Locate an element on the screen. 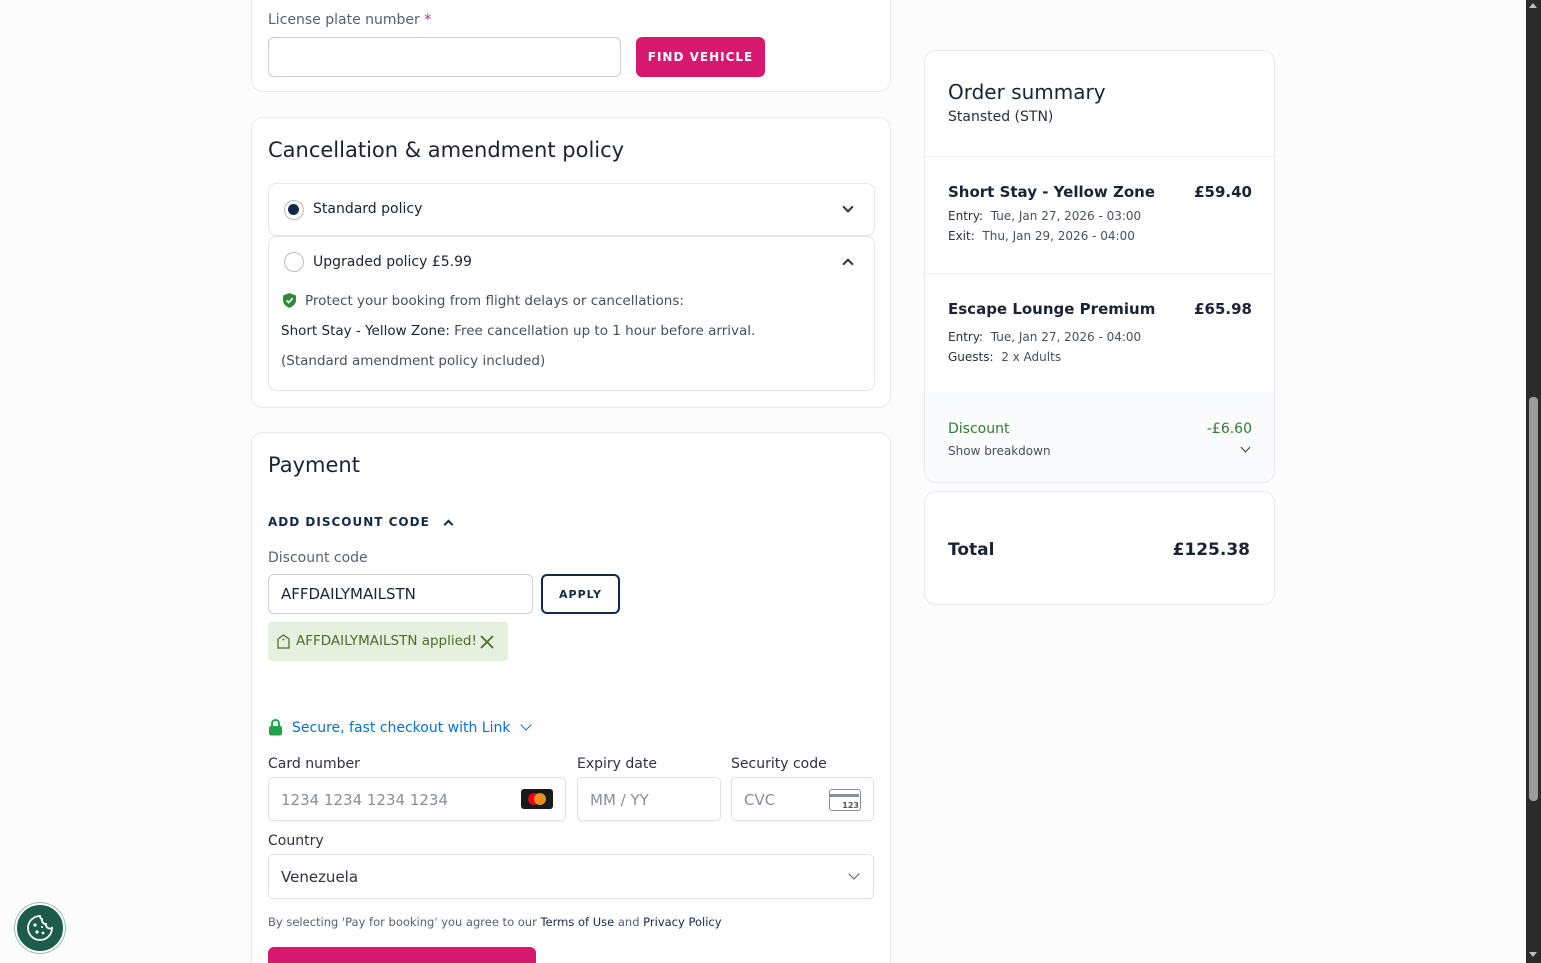 The width and height of the screenshot is (1541, 963). policy-title: Cancellation & amendment policy is located at coordinates (446, 150).